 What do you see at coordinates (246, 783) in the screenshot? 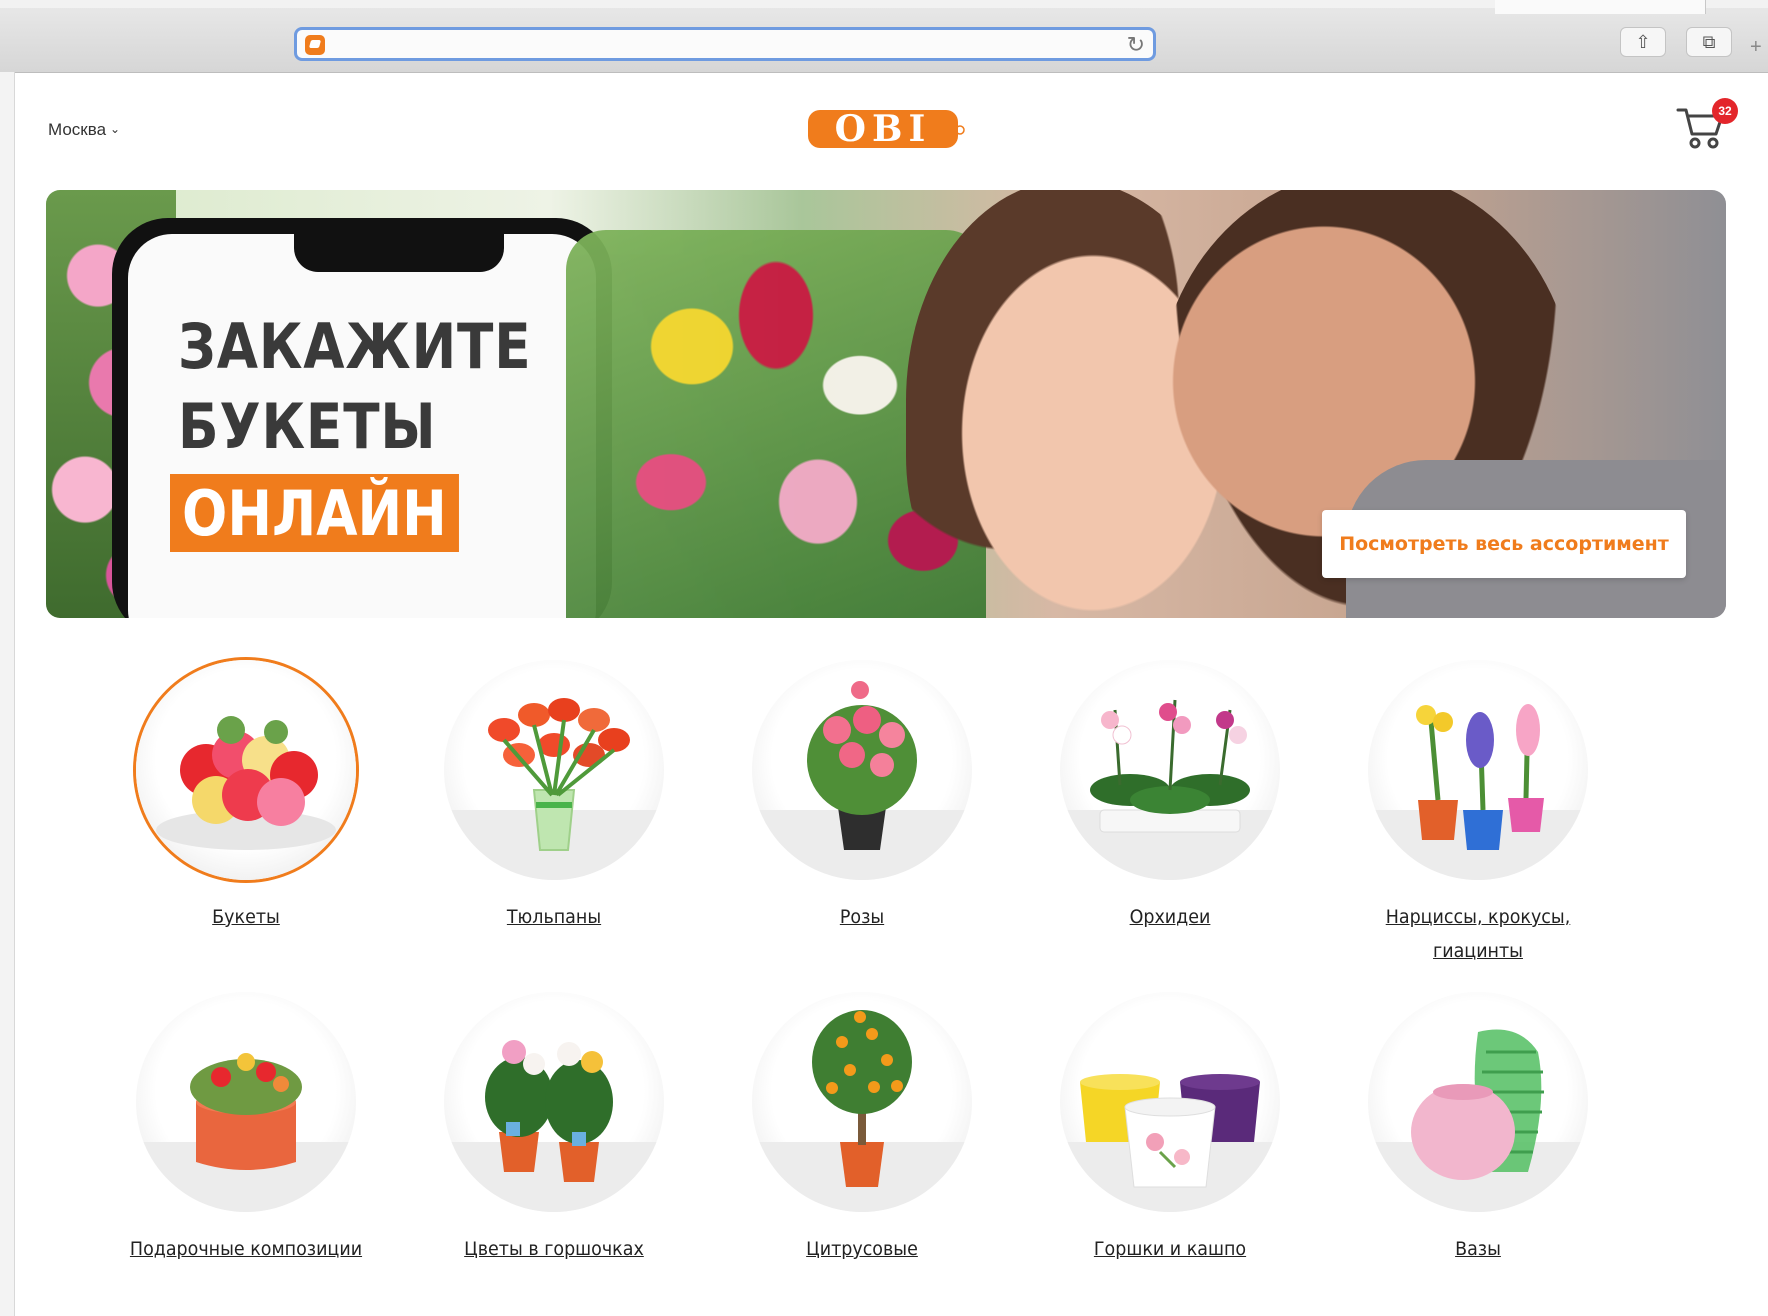
I see `bouquet-icon` at bounding box center [246, 783].